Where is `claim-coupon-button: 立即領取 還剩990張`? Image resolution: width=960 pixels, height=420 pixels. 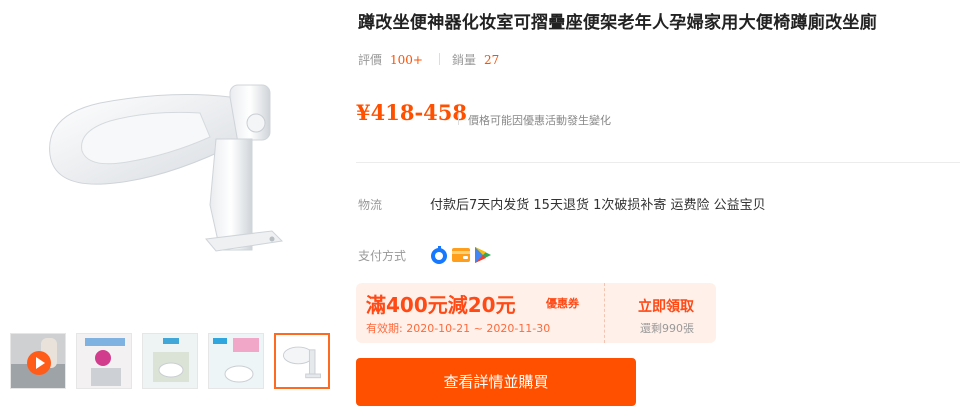
claim-coupon-button: 立即領取 還剩990張 is located at coordinates (661, 313).